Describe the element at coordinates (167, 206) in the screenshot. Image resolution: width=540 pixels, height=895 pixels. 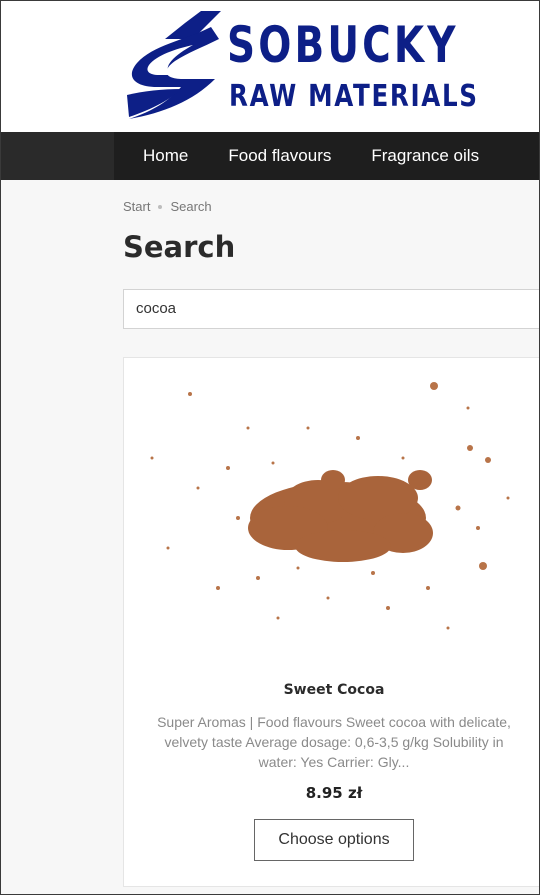
I see `breadcrumb: Start Search` at that location.